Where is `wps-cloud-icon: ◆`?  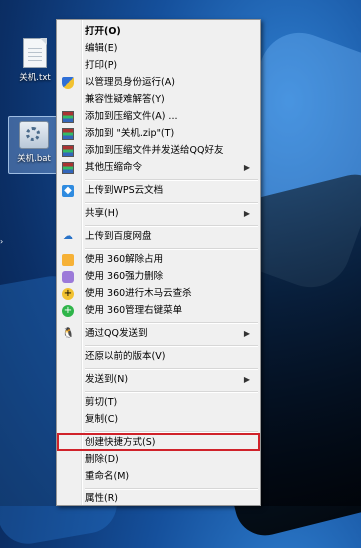 wps-cloud-icon: ◆ is located at coordinates (68, 191).